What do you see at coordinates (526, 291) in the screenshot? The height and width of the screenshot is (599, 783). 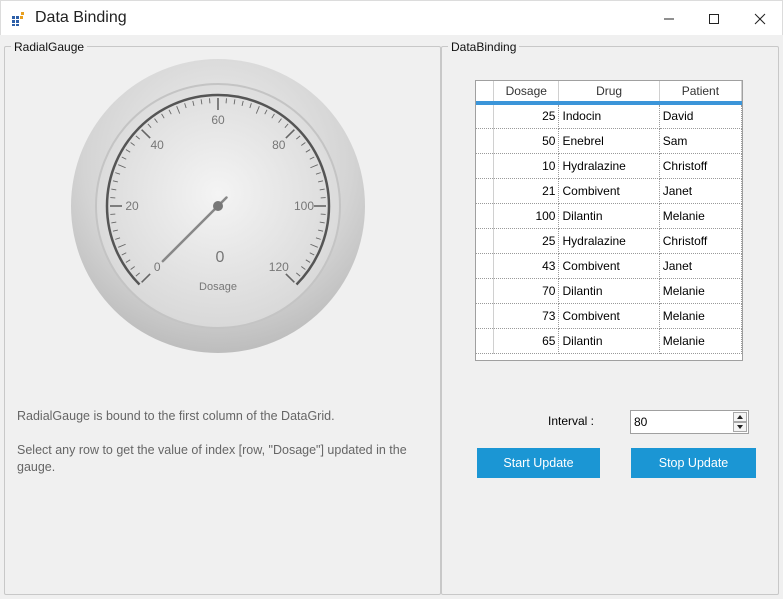 I see `cell-dosage: 70` at bounding box center [526, 291].